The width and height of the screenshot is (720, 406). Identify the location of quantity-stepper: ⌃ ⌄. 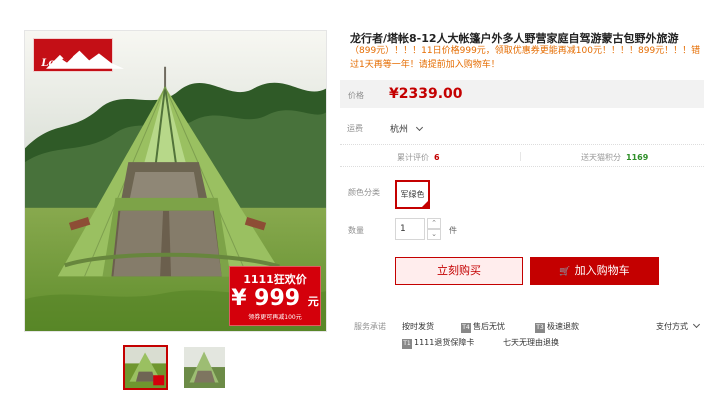
(434, 229).